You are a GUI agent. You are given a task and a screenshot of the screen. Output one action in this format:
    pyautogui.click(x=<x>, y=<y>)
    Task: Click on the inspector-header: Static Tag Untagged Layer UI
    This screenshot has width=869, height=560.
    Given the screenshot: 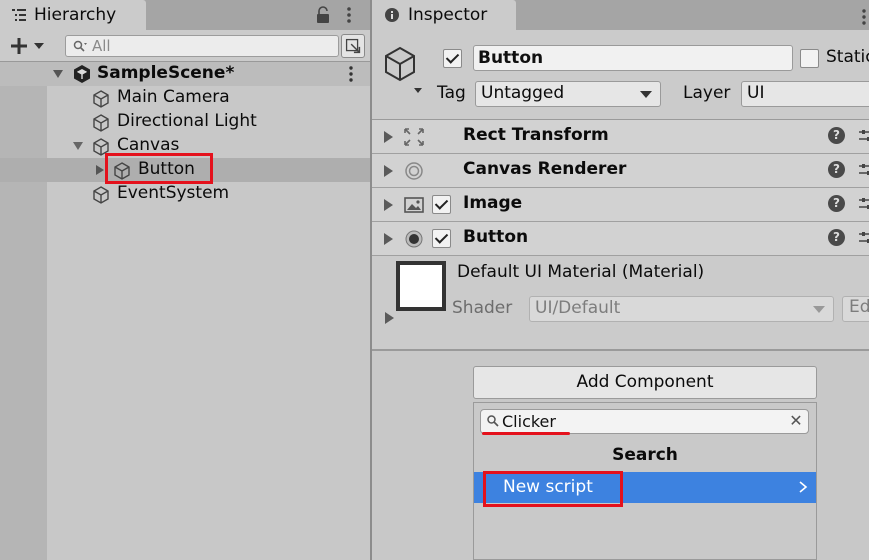 What is the action you would take?
    pyautogui.click(x=620, y=75)
    